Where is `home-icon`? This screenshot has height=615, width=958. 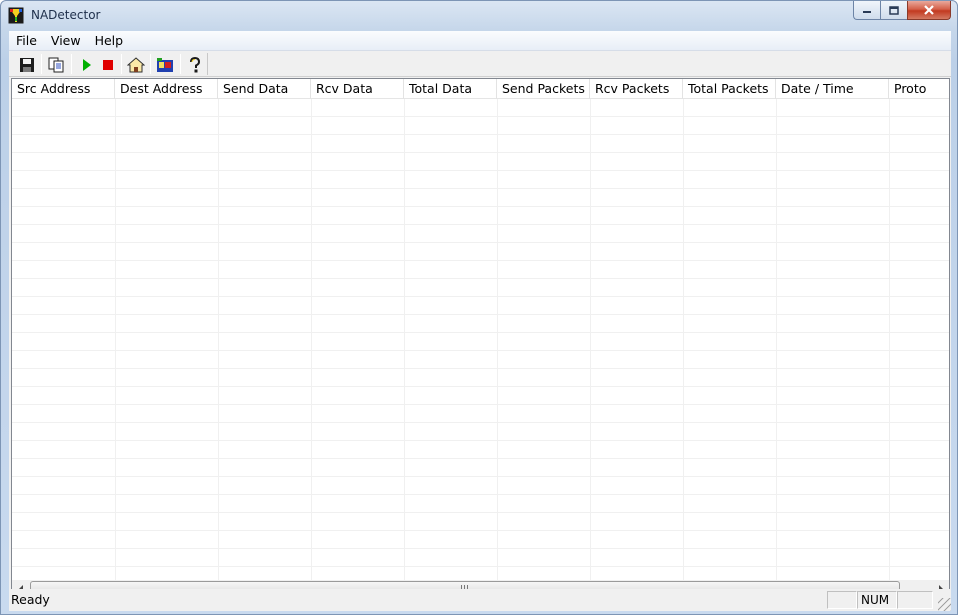 home-icon is located at coordinates (136, 64).